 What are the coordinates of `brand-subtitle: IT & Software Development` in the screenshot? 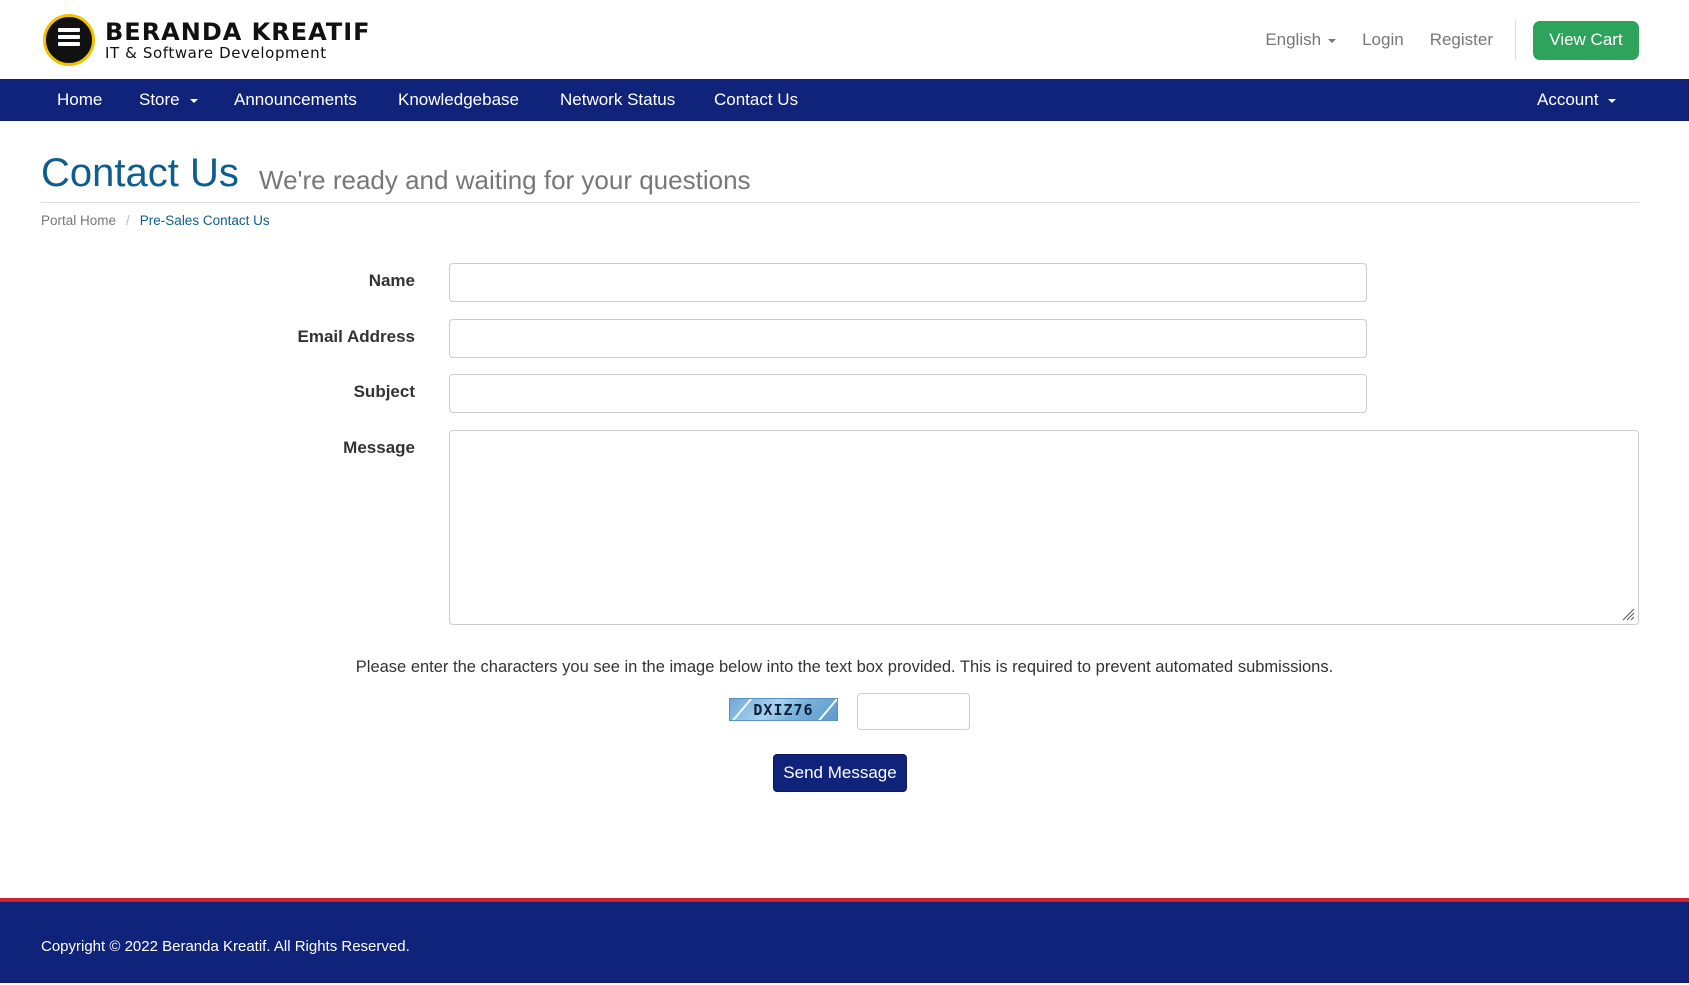 It's located at (216, 52).